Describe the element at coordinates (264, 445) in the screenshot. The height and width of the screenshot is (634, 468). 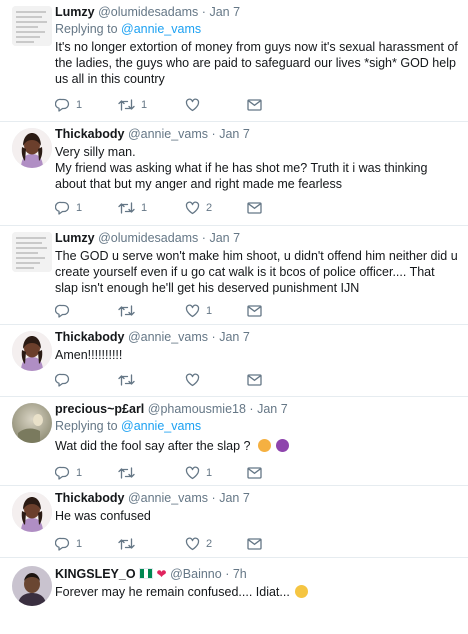
I see `tired-face-emoji-icon` at that location.